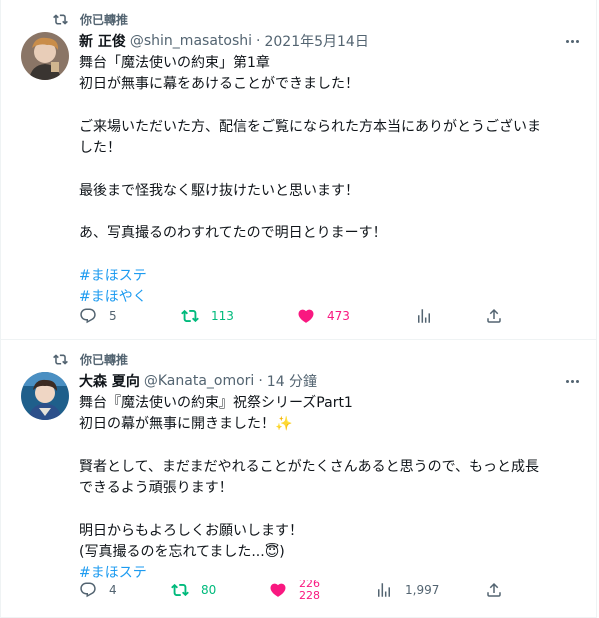 The width and height of the screenshot is (599, 618). Describe the element at coordinates (310, 126) in the screenshot. I see `text-line: ご来場いただいた方、配信をご覧になられた方本当にありがとうございま` at that location.